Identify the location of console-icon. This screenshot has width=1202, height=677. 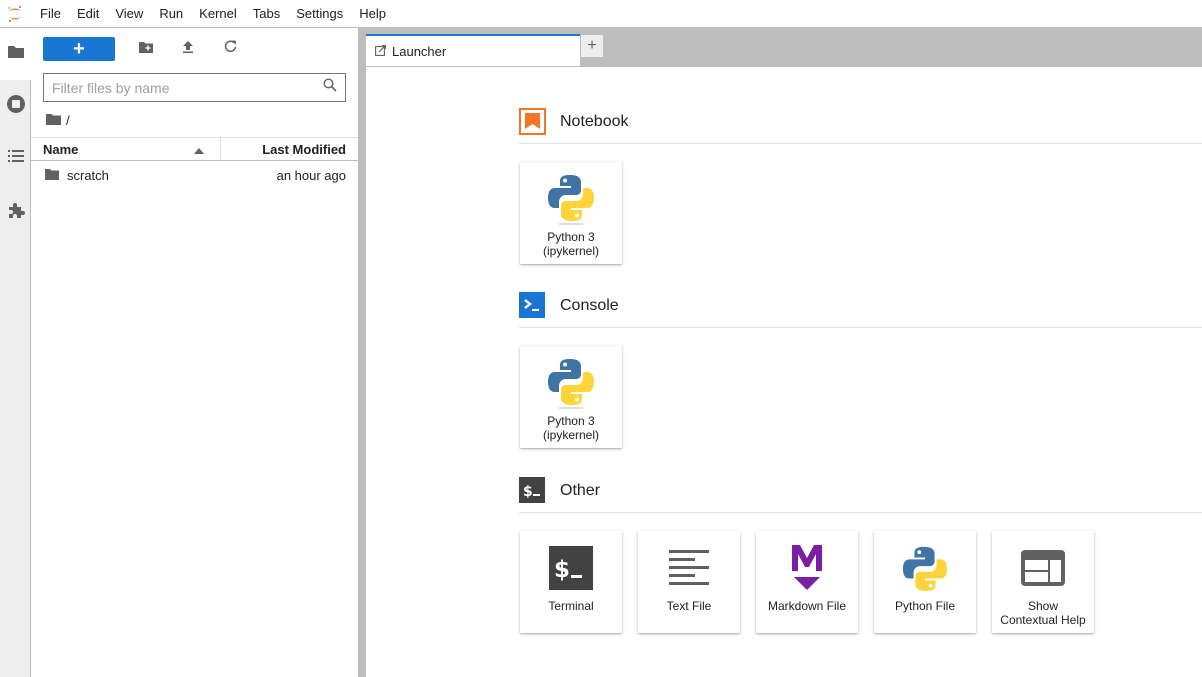
(532, 305).